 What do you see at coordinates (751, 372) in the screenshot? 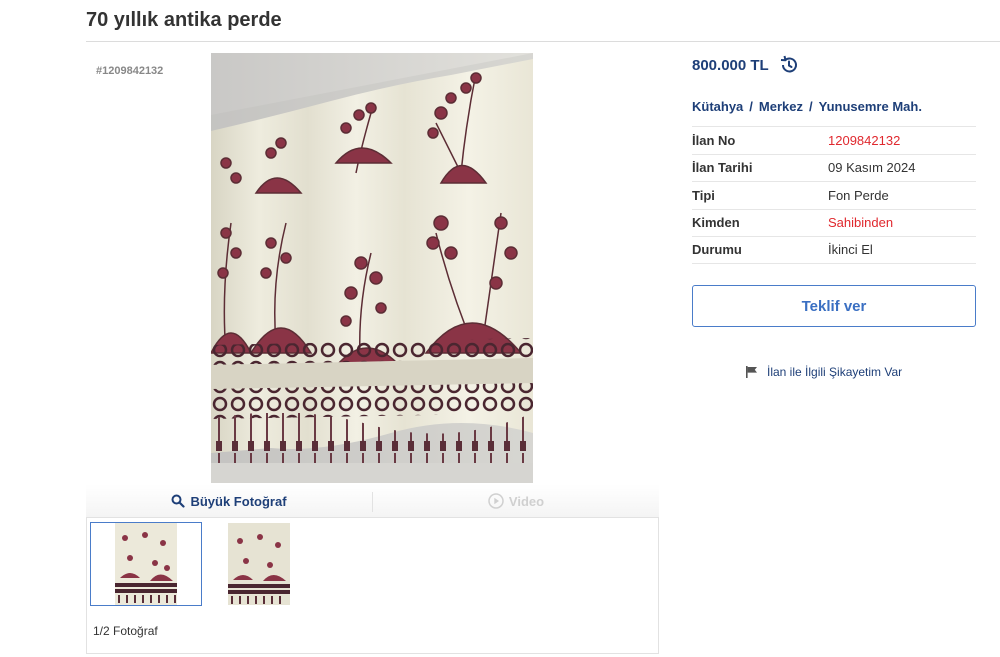
I see `flag-icon` at bounding box center [751, 372].